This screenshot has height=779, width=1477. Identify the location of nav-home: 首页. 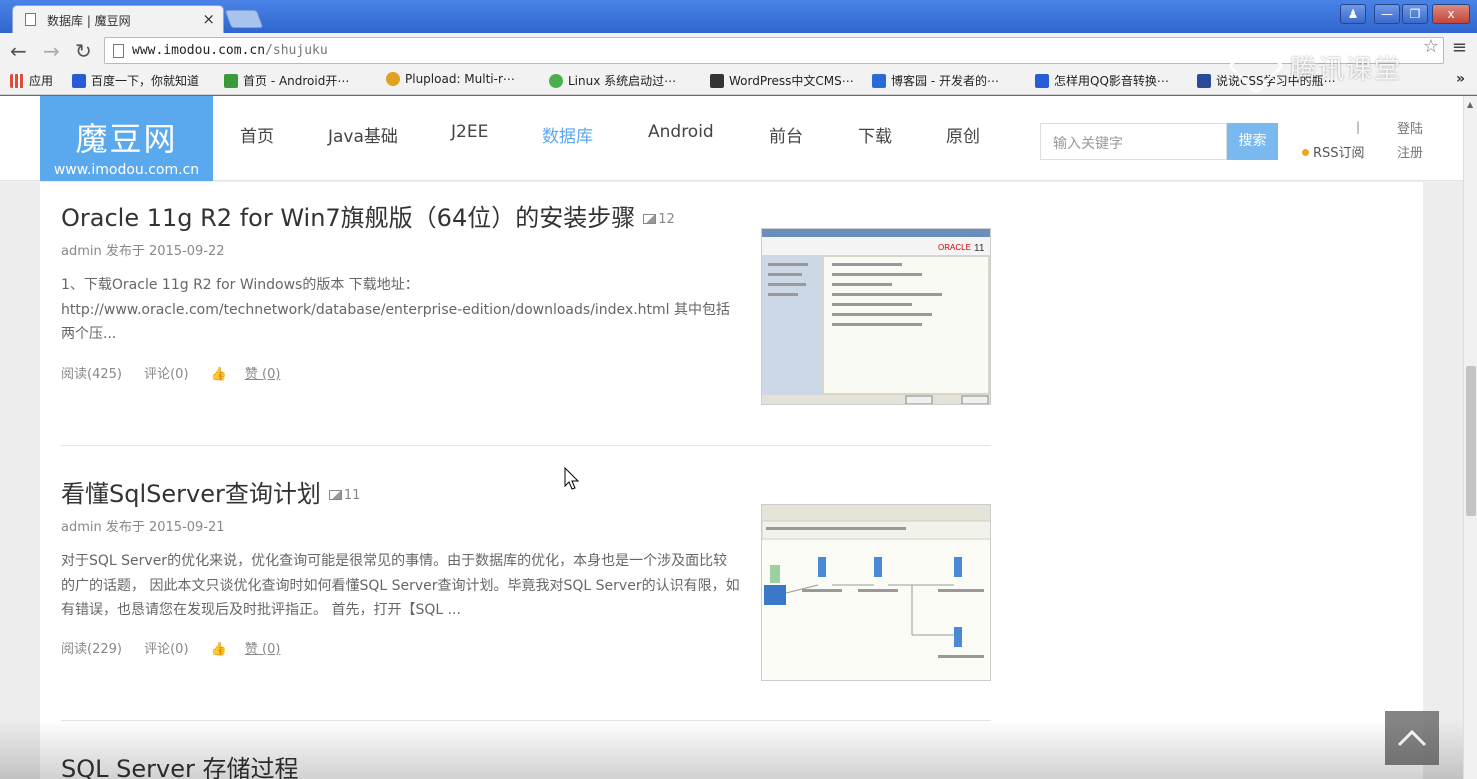
(257, 134).